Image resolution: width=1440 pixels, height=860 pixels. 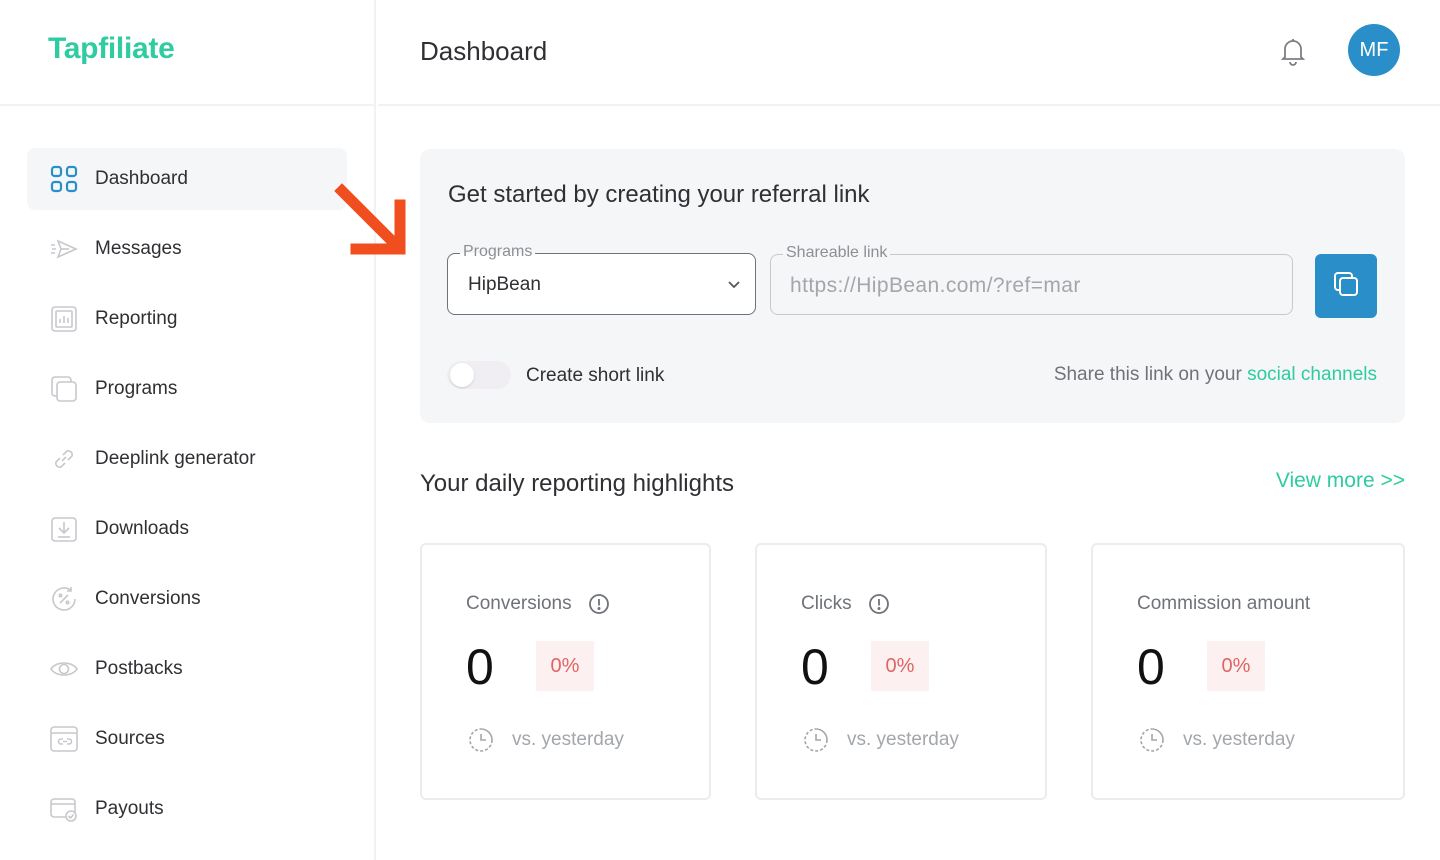 What do you see at coordinates (139, 668) in the screenshot?
I see `sidebar-item-label: Postbacks` at bounding box center [139, 668].